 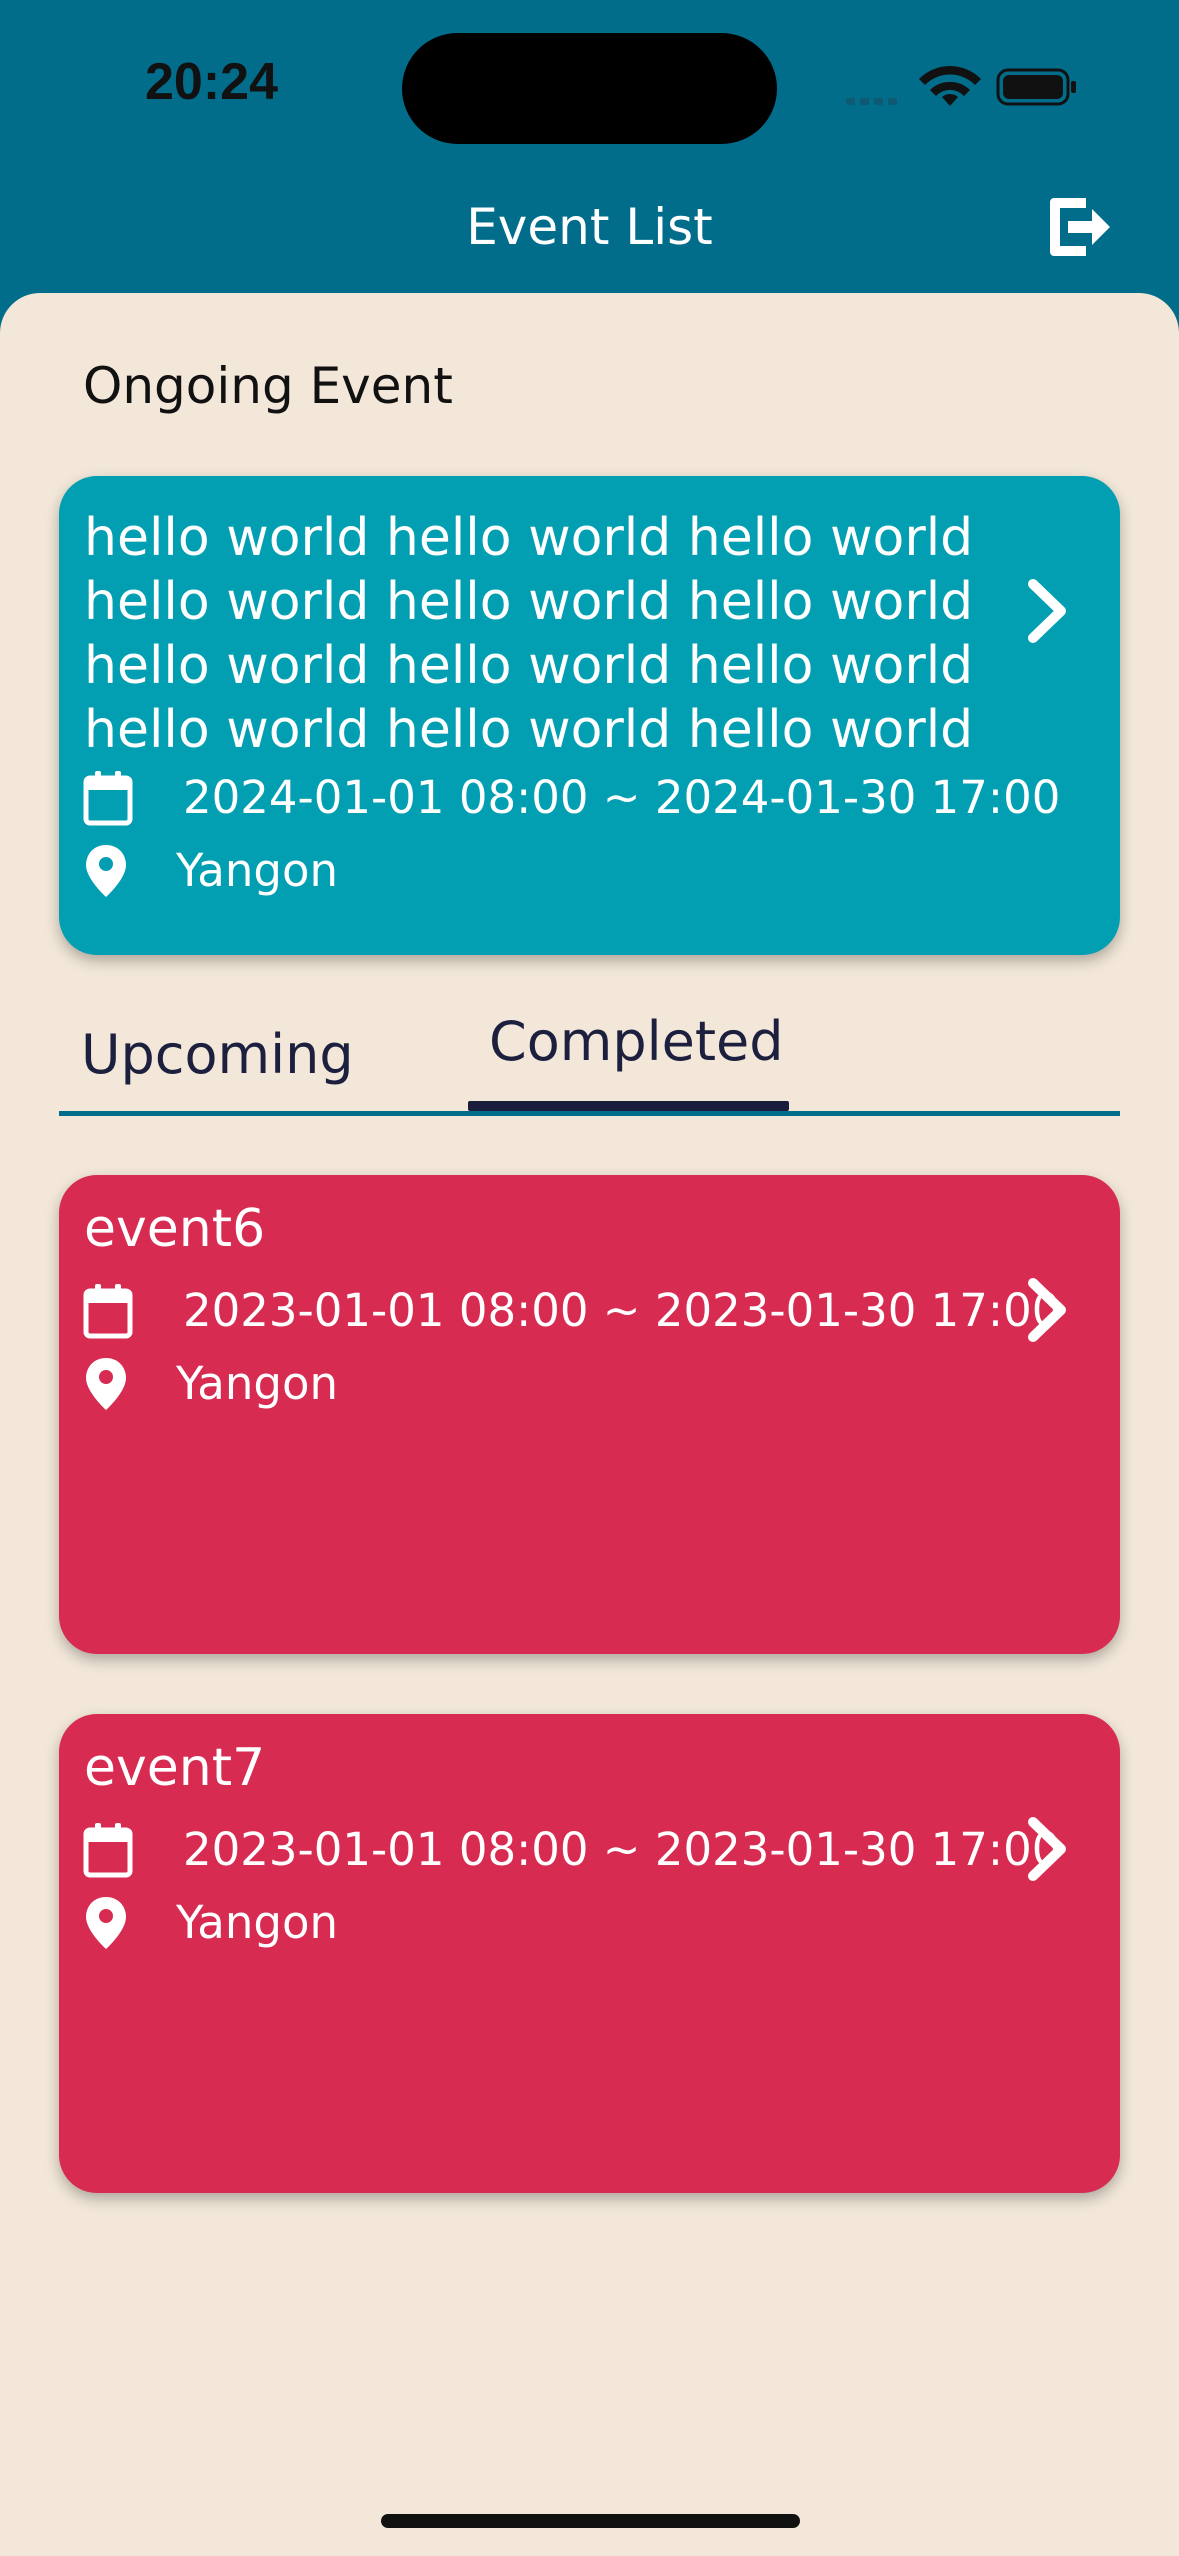 I want to click on app-header: Event List, so click(x=589, y=232).